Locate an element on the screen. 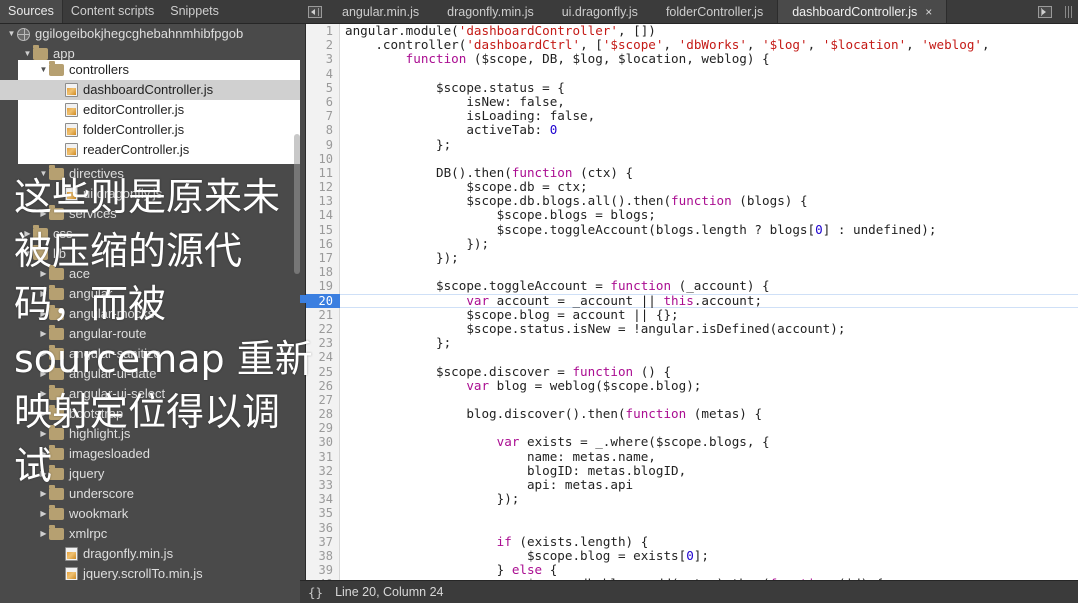 This screenshot has height=603, width=1078. tree-row-angular-ui-date: ▶ angular-ui-date is located at coordinates (150, 374).